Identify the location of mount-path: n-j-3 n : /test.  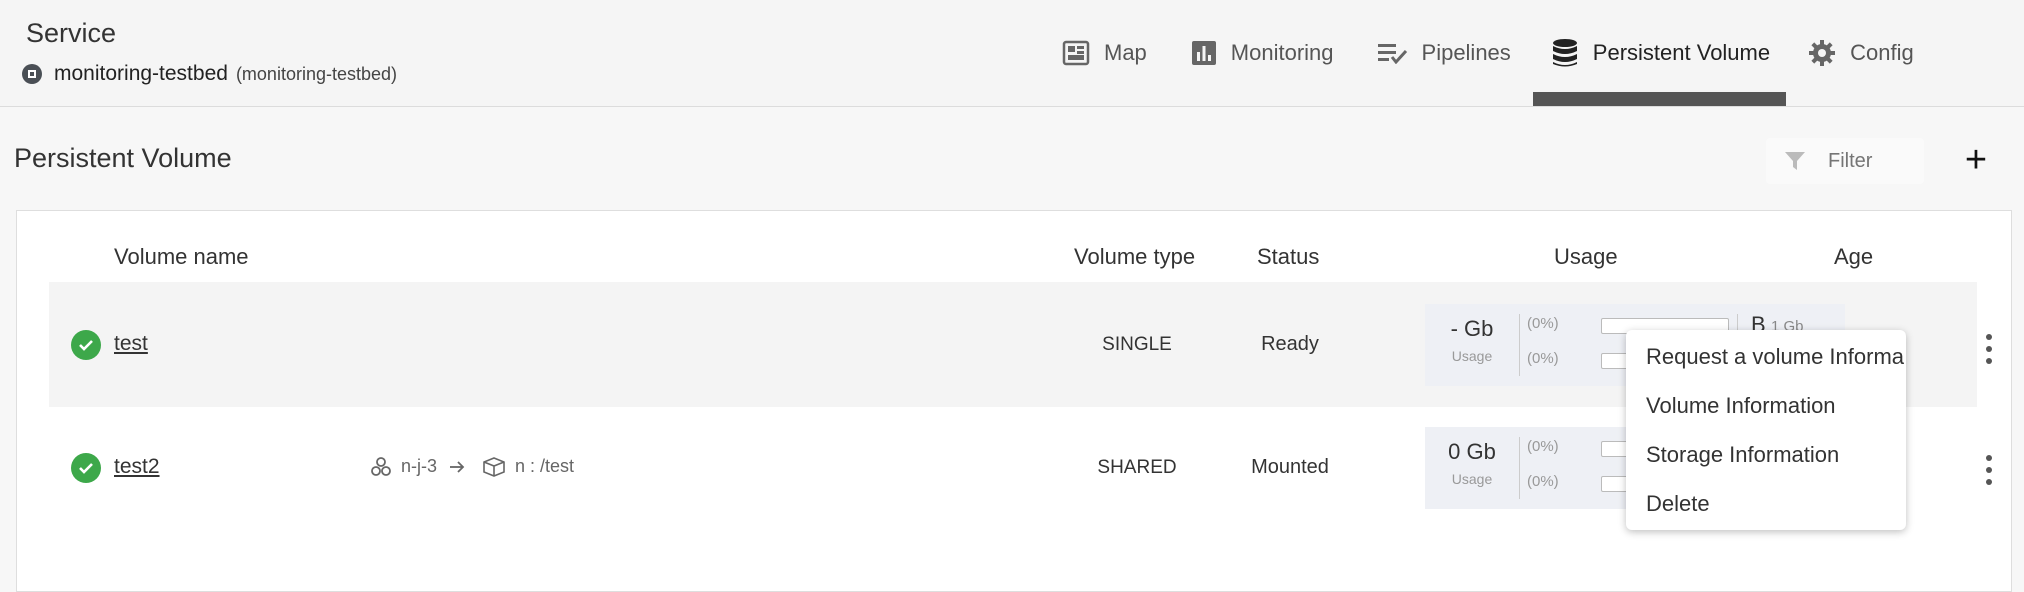
(472, 466).